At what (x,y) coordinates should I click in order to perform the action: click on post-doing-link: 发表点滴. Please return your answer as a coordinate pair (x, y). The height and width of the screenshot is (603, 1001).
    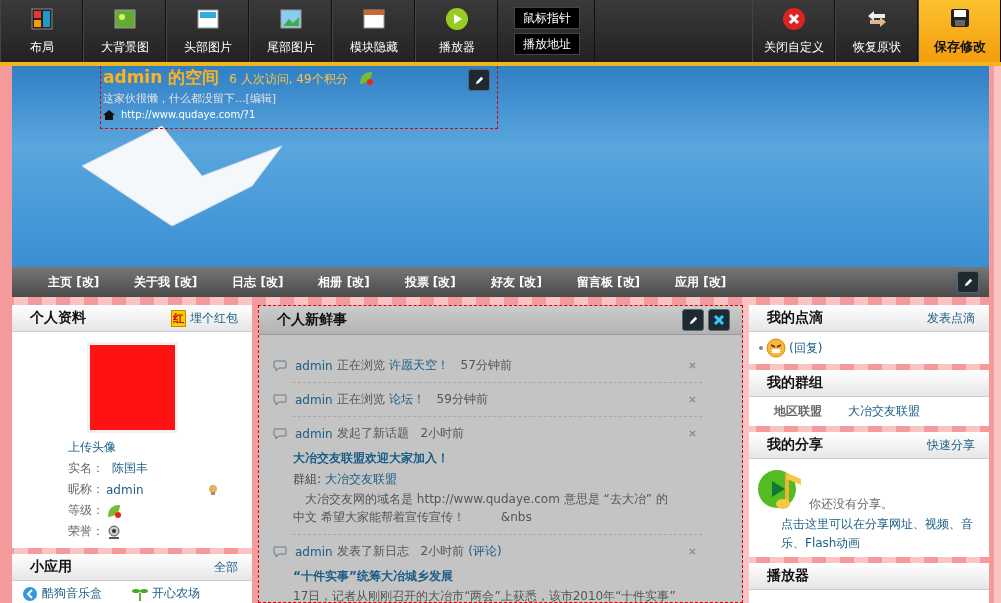
    Looking at the image, I should click on (951, 318).